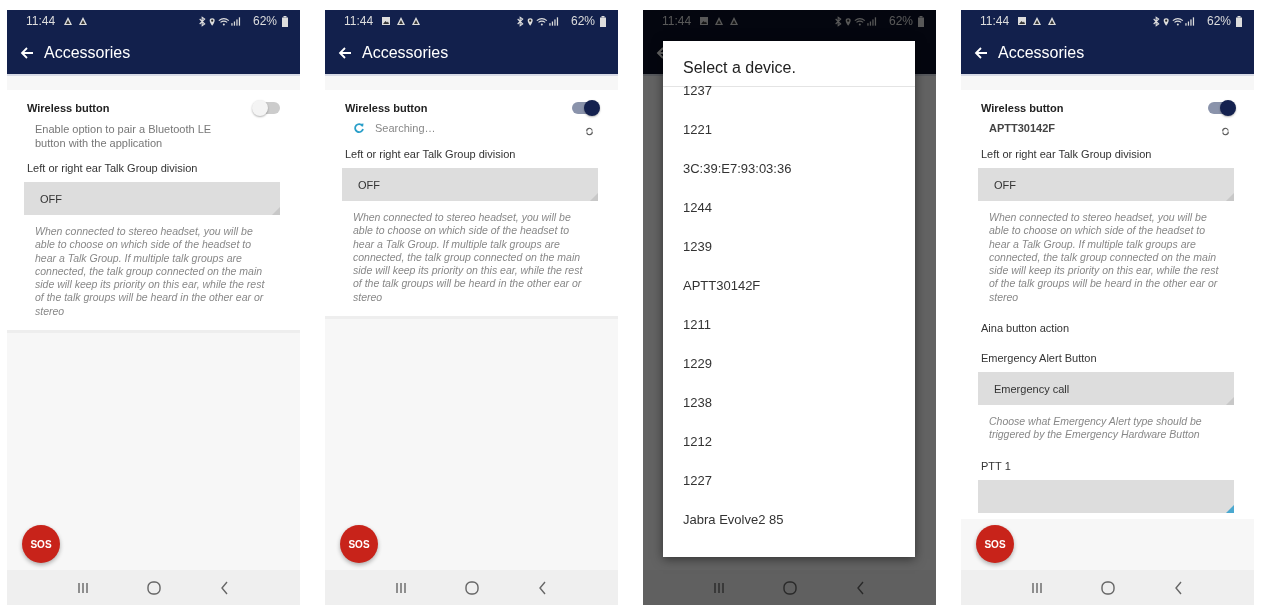 This screenshot has width=1261, height=605. I want to click on device-list-item: Jabra Evolve2 85, so click(799, 532).